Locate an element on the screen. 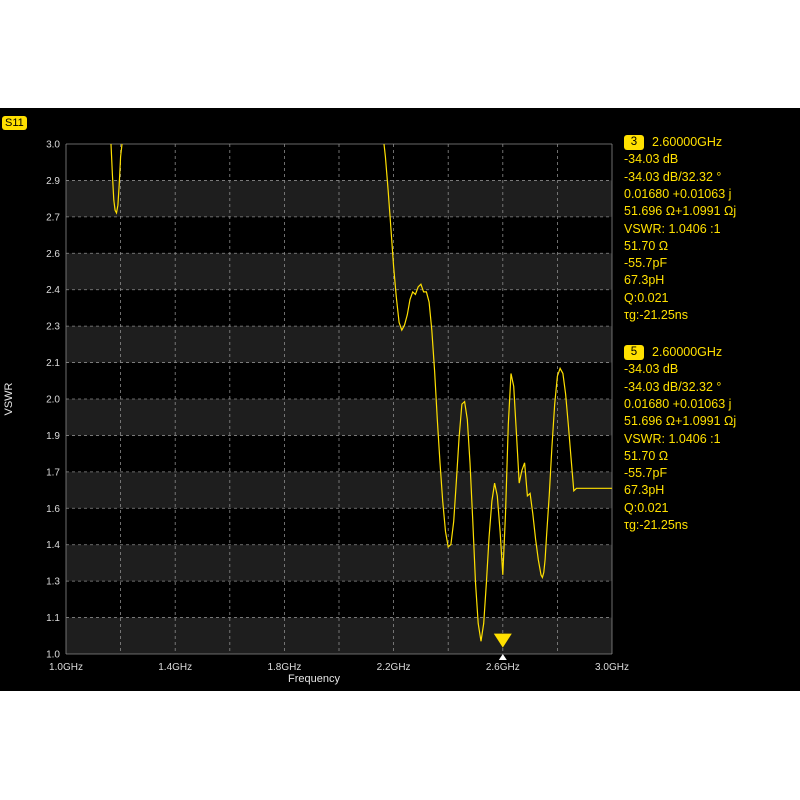 The width and height of the screenshot is (800, 800). x-tick-label: 1.8GHz is located at coordinates (284, 667).